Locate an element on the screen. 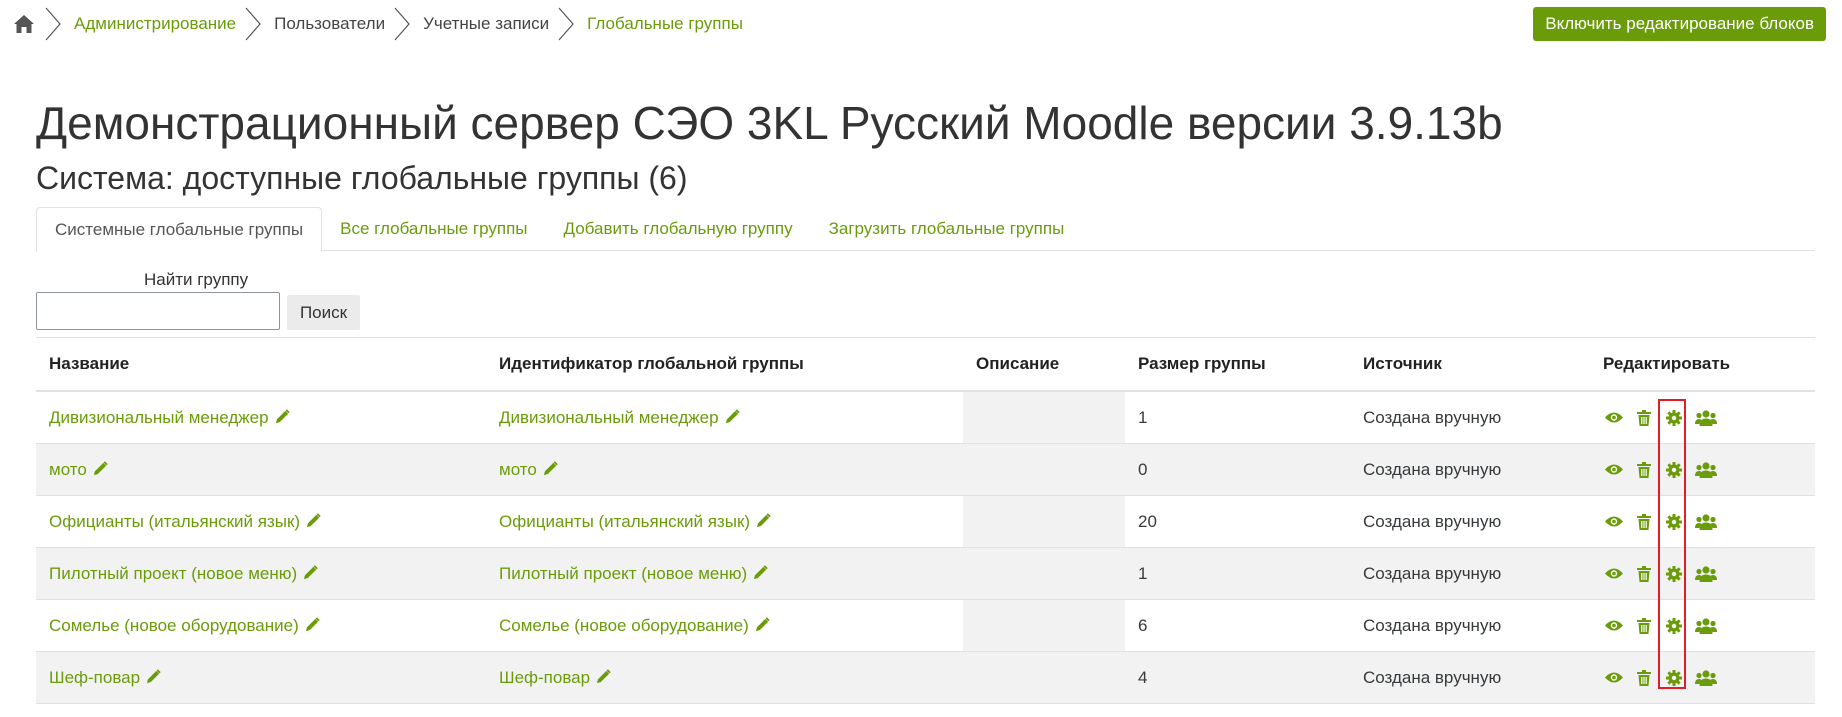 The image size is (1842, 717). search-input is located at coordinates (158, 311).